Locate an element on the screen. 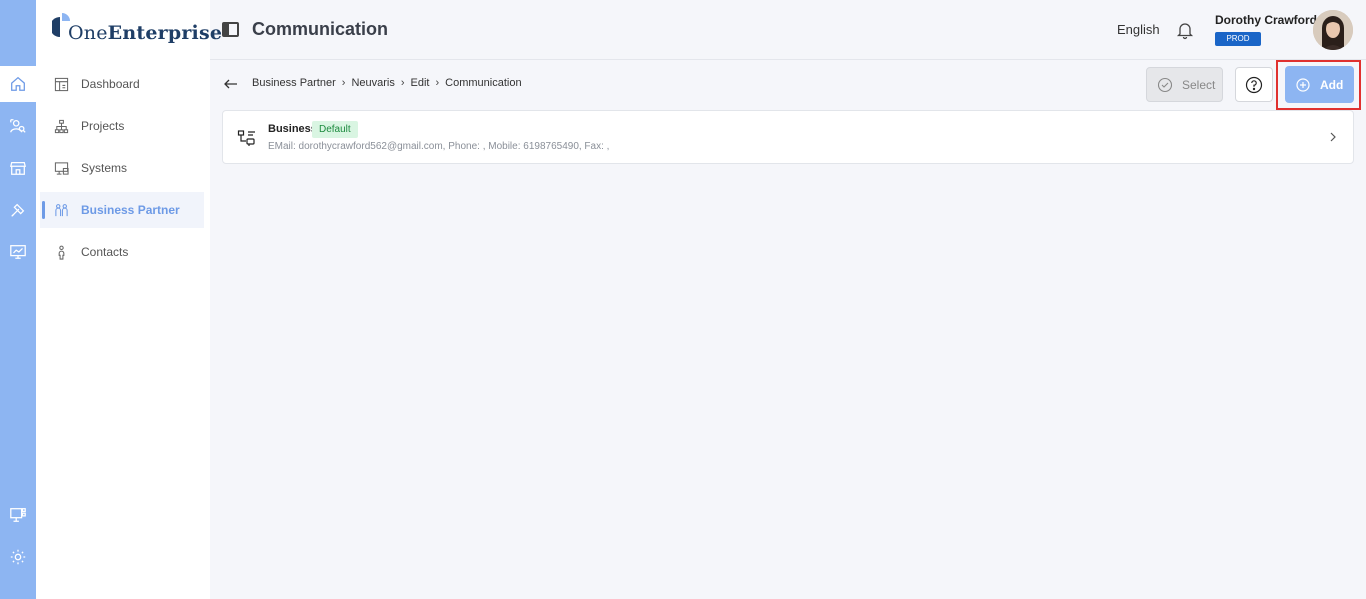  add-button-label: Add is located at coordinates (1332, 84).